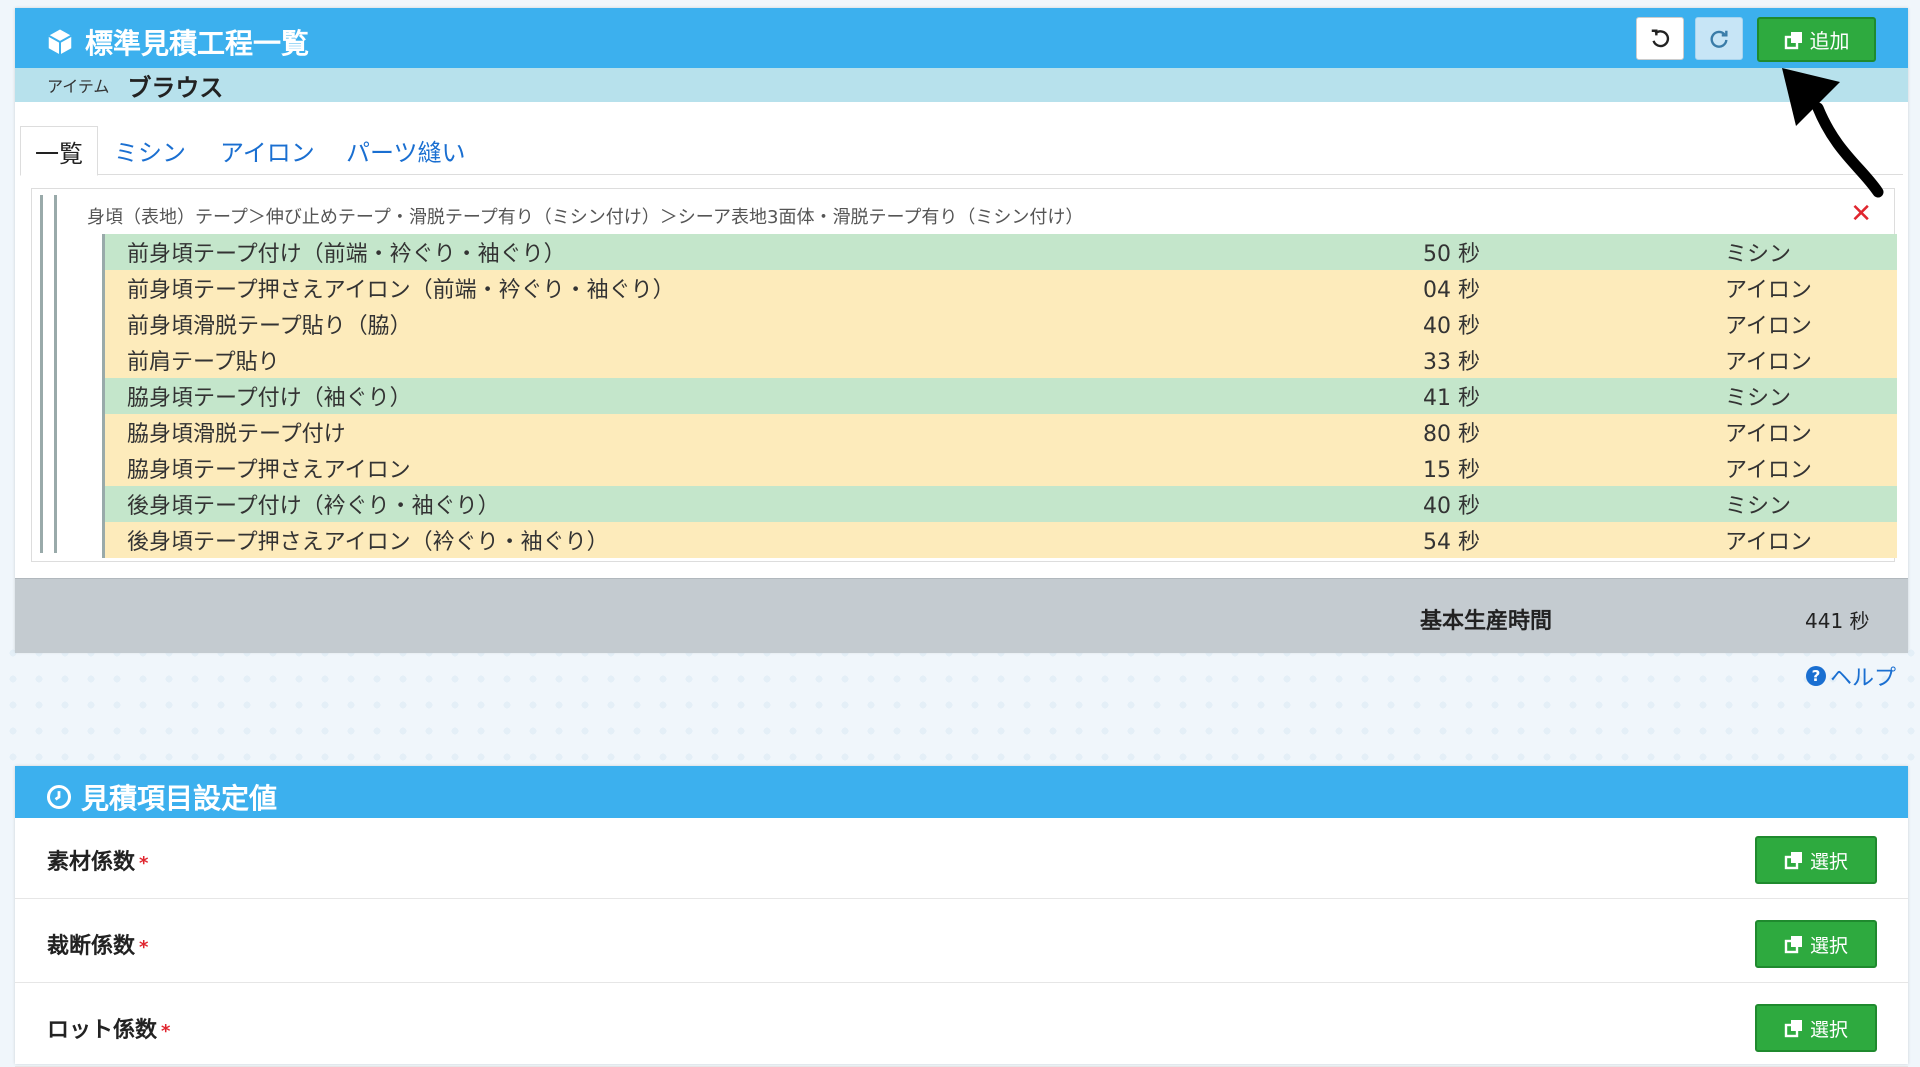 This screenshot has width=1920, height=1067. I want to click on item-bar: アイテム ブラウス, so click(961, 85).